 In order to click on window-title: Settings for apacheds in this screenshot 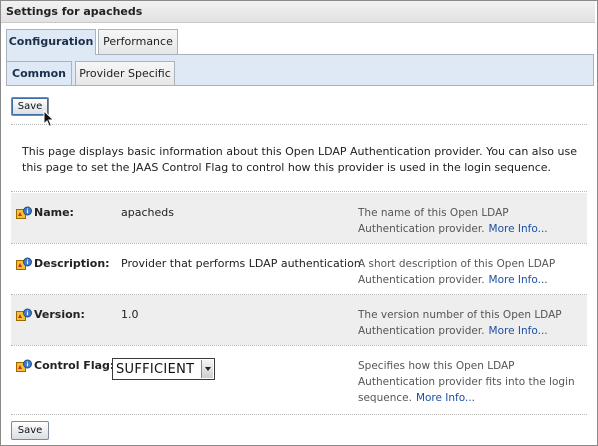, I will do `click(74, 11)`.